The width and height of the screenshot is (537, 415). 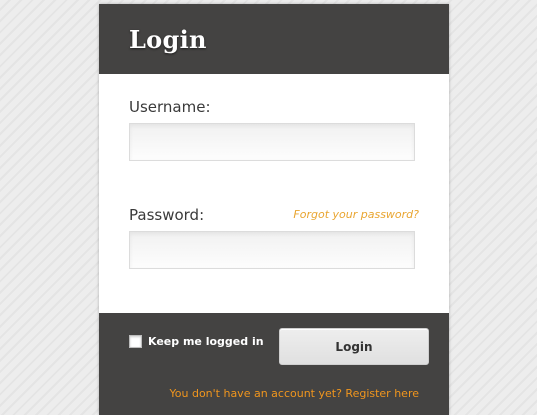 What do you see at coordinates (135, 341) in the screenshot?
I see `keep-logged-in-checkbox` at bounding box center [135, 341].